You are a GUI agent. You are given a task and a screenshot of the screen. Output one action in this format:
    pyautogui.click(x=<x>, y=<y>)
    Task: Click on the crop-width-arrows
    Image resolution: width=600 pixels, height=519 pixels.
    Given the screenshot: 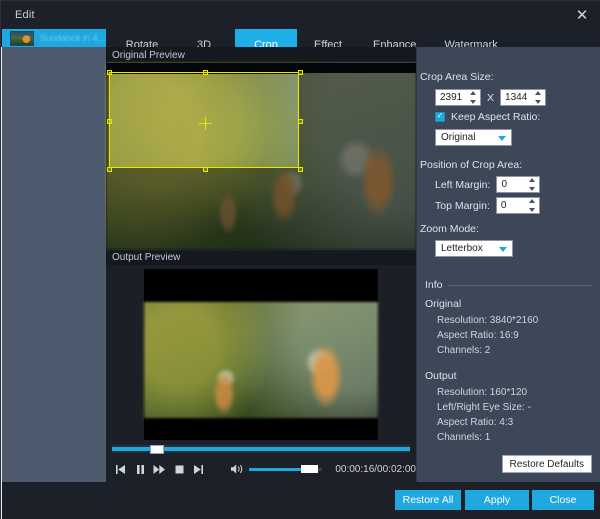 What is the action you would take?
    pyautogui.click(x=473, y=97)
    